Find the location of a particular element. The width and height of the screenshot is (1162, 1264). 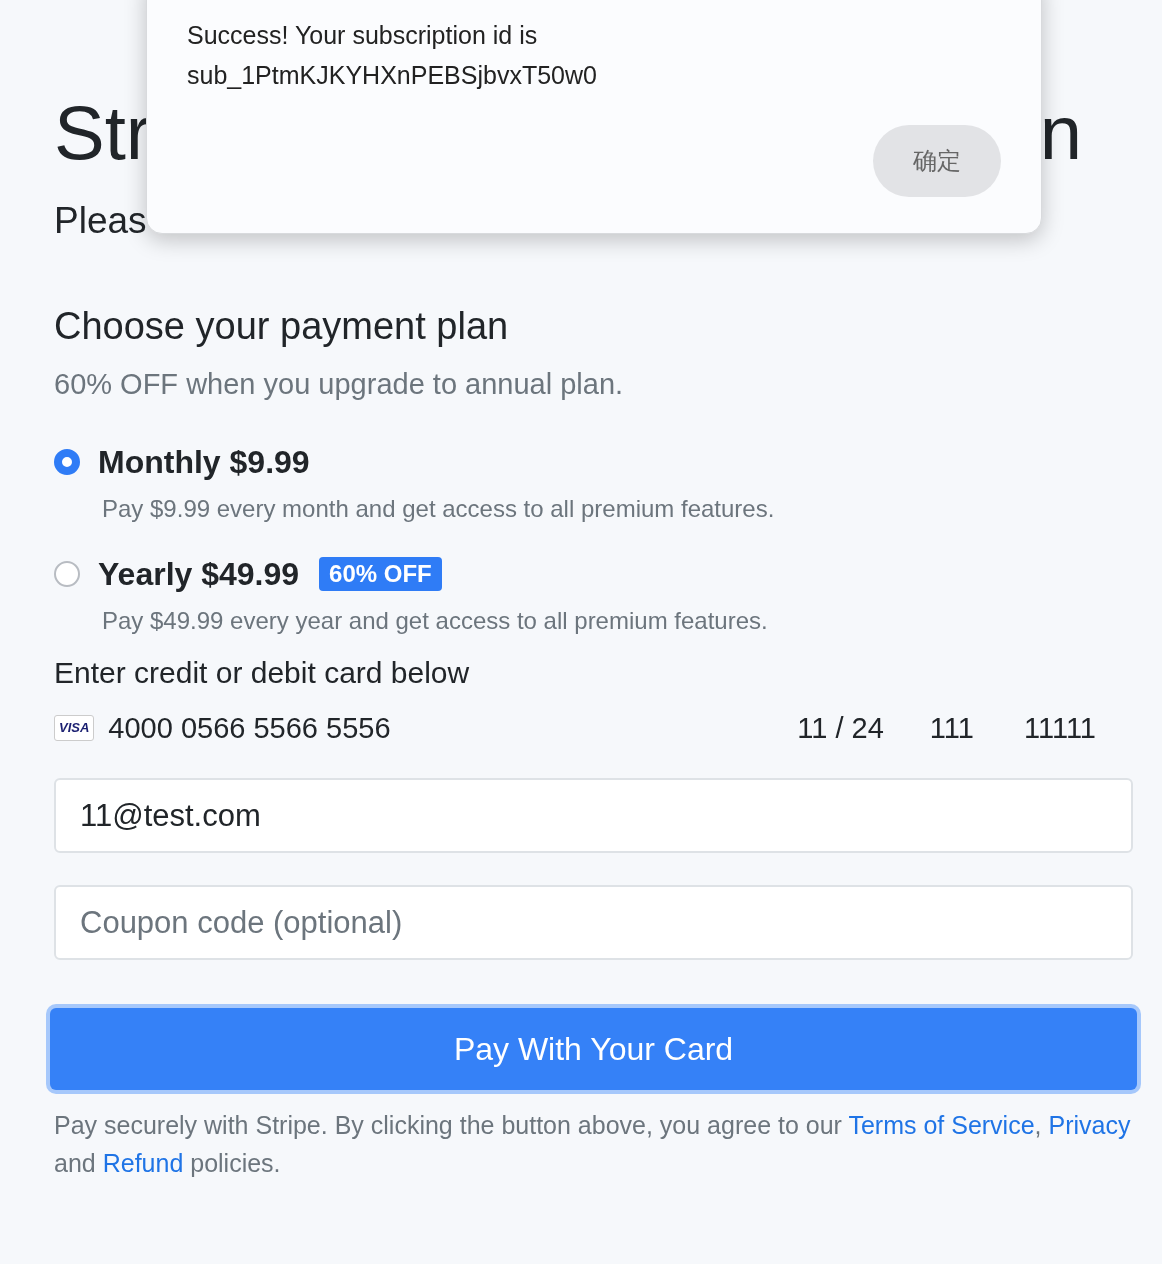

plan-label: Yearly $49.99 is located at coordinates (199, 574).